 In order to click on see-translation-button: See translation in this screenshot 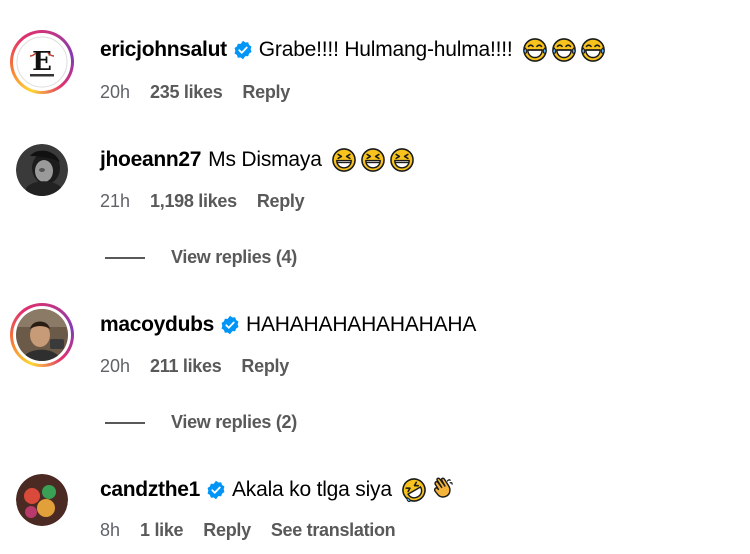, I will do `click(333, 530)`.